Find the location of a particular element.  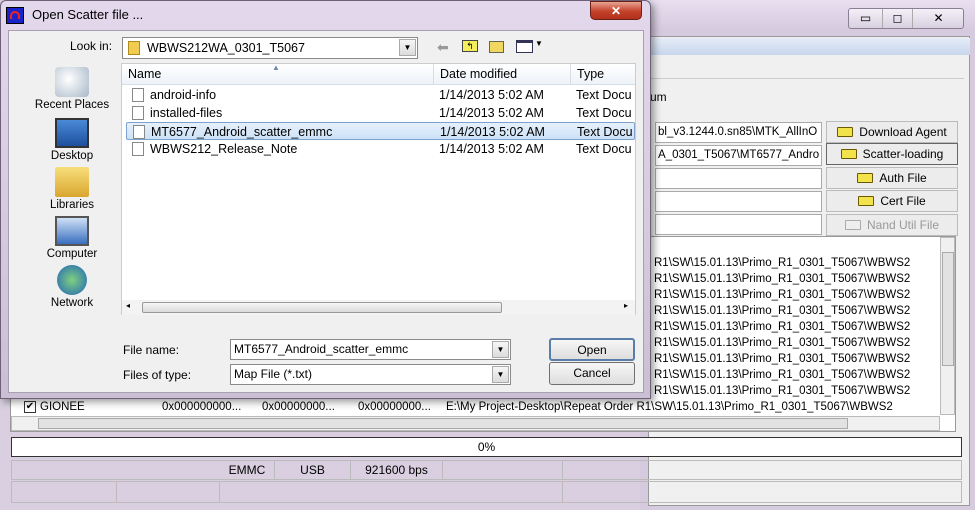

app-icon is located at coordinates (15, 15).